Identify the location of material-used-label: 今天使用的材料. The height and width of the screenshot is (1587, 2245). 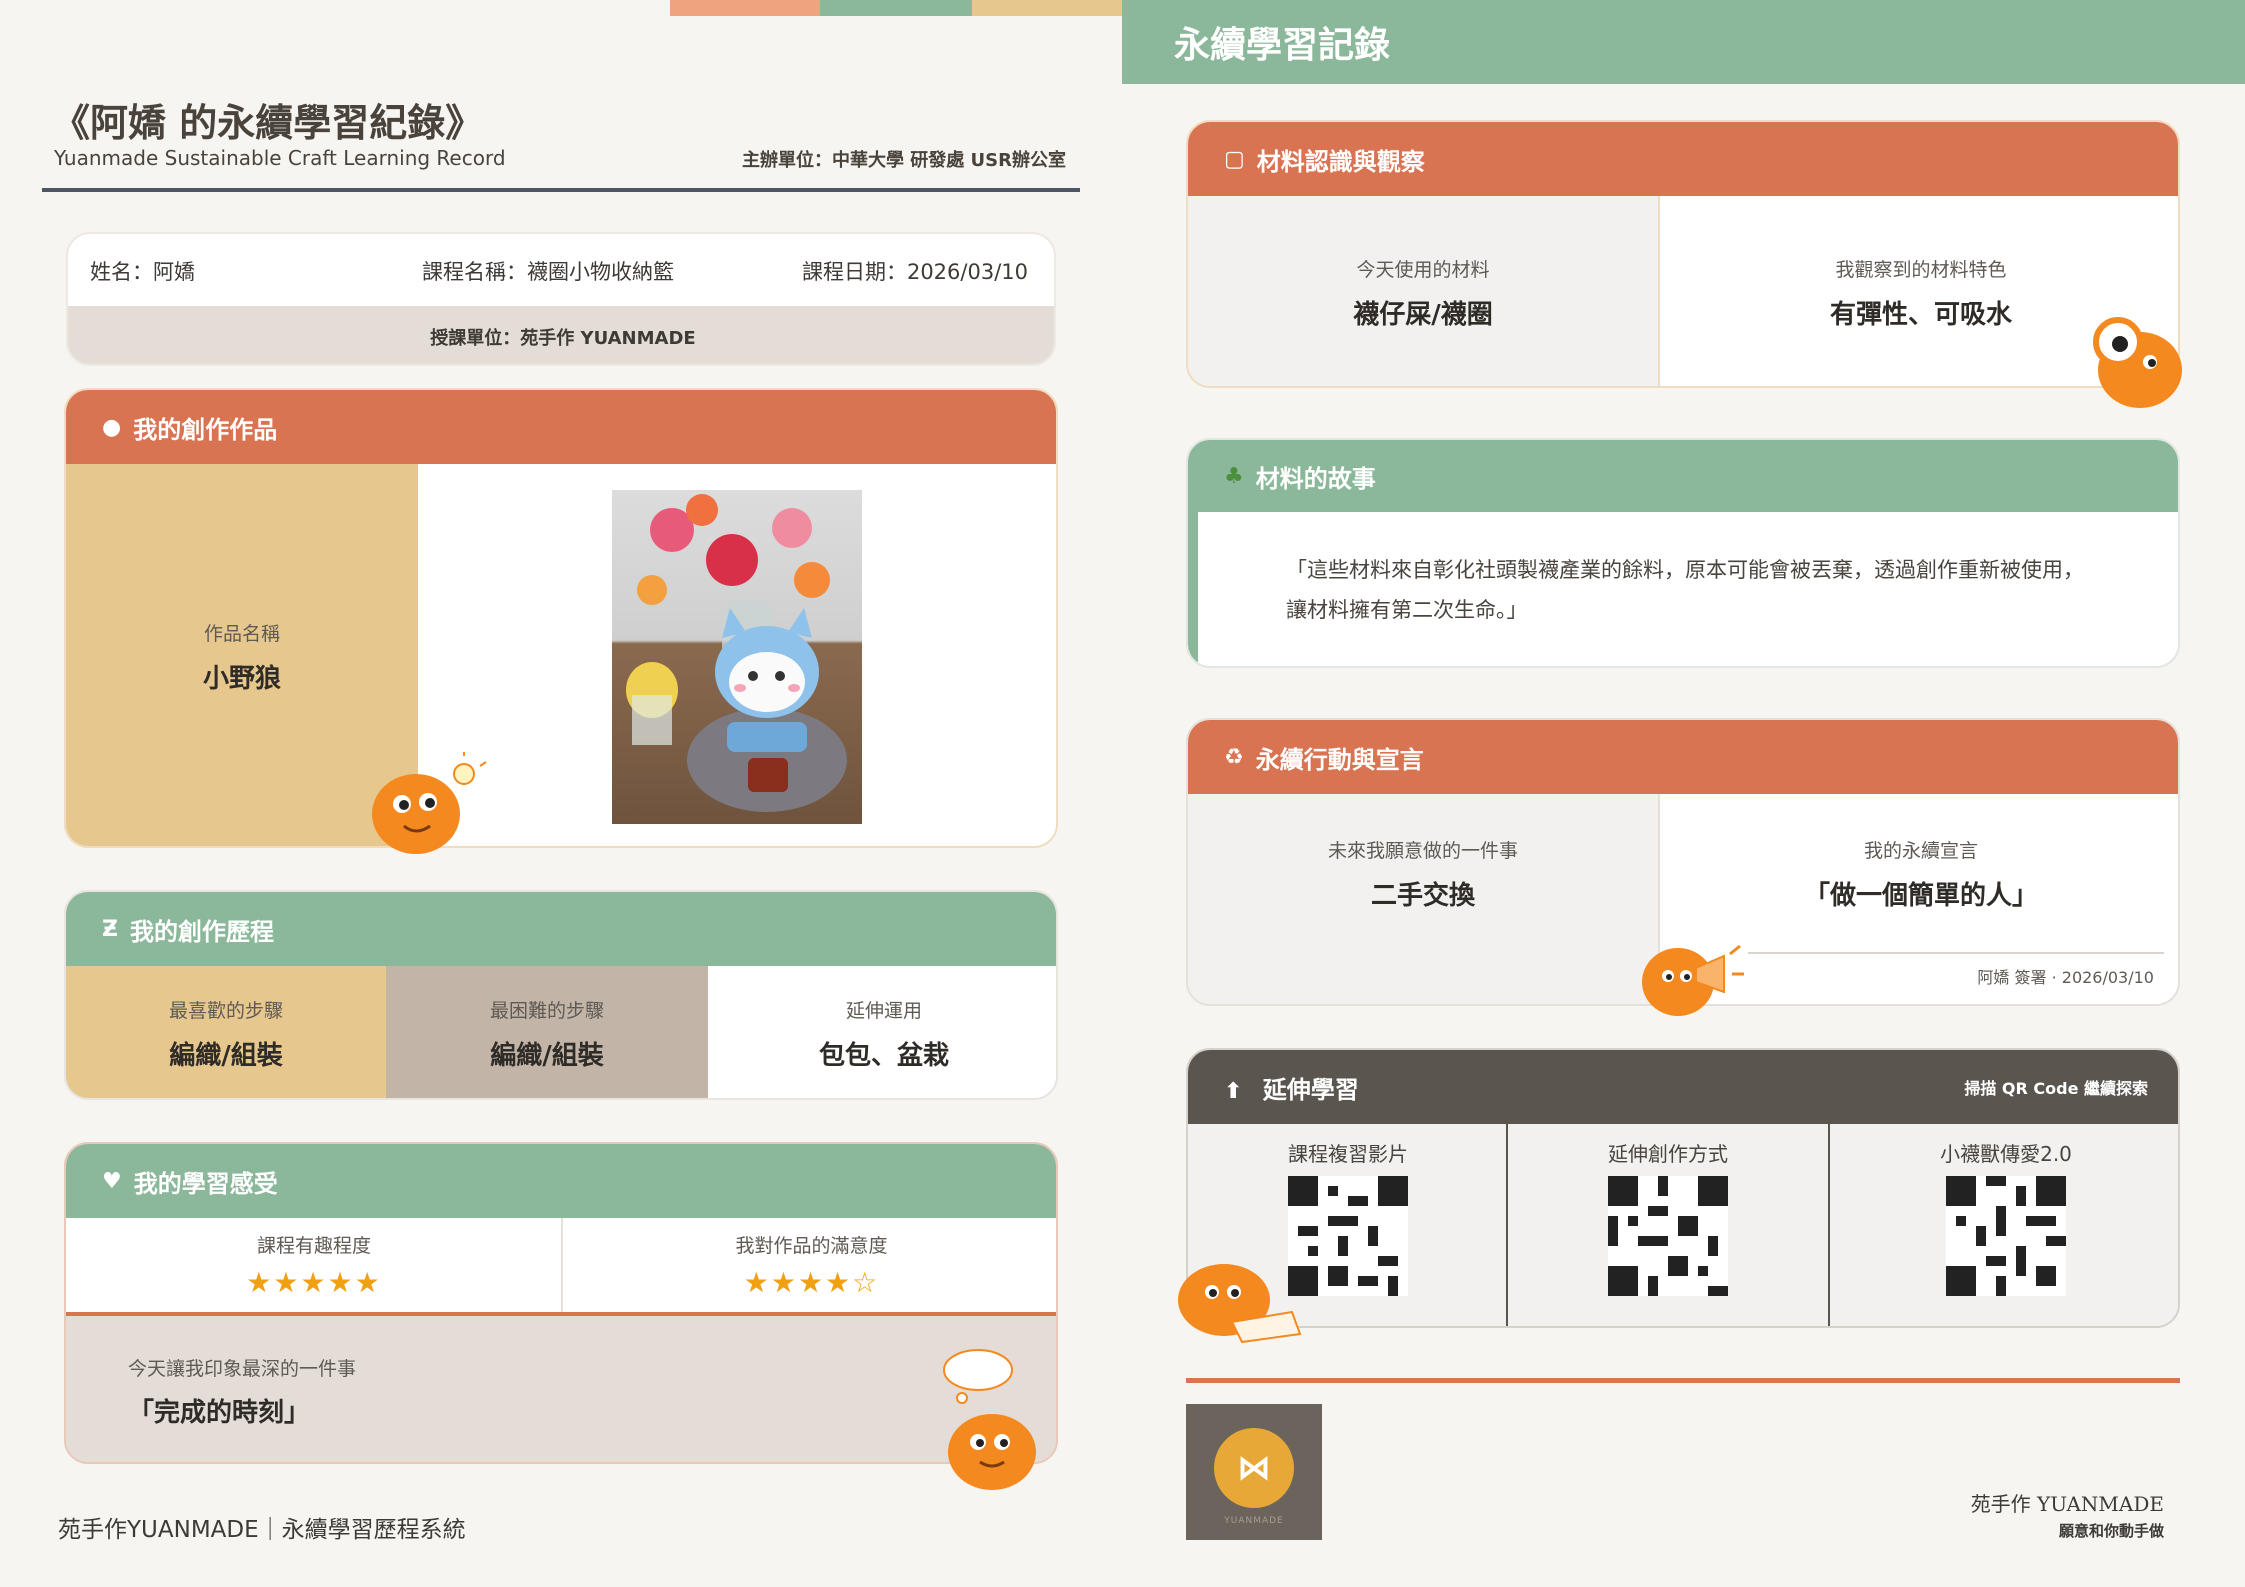
(1423, 270).